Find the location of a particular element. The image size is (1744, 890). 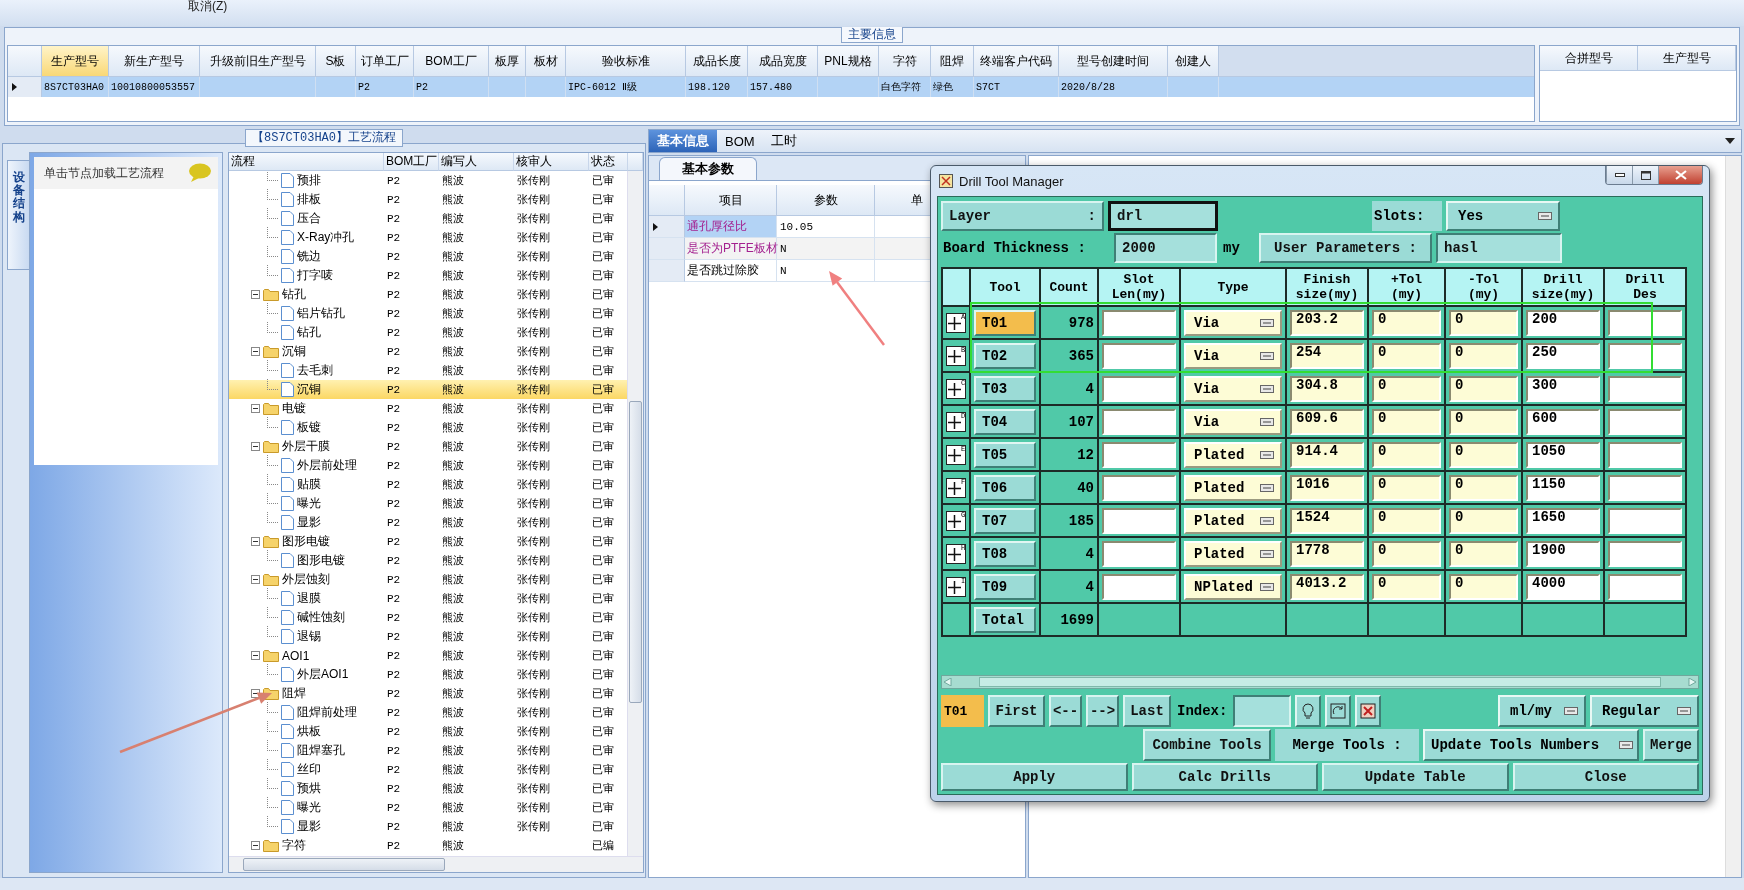

column-header: BOM工厂 is located at coordinates (411, 162).